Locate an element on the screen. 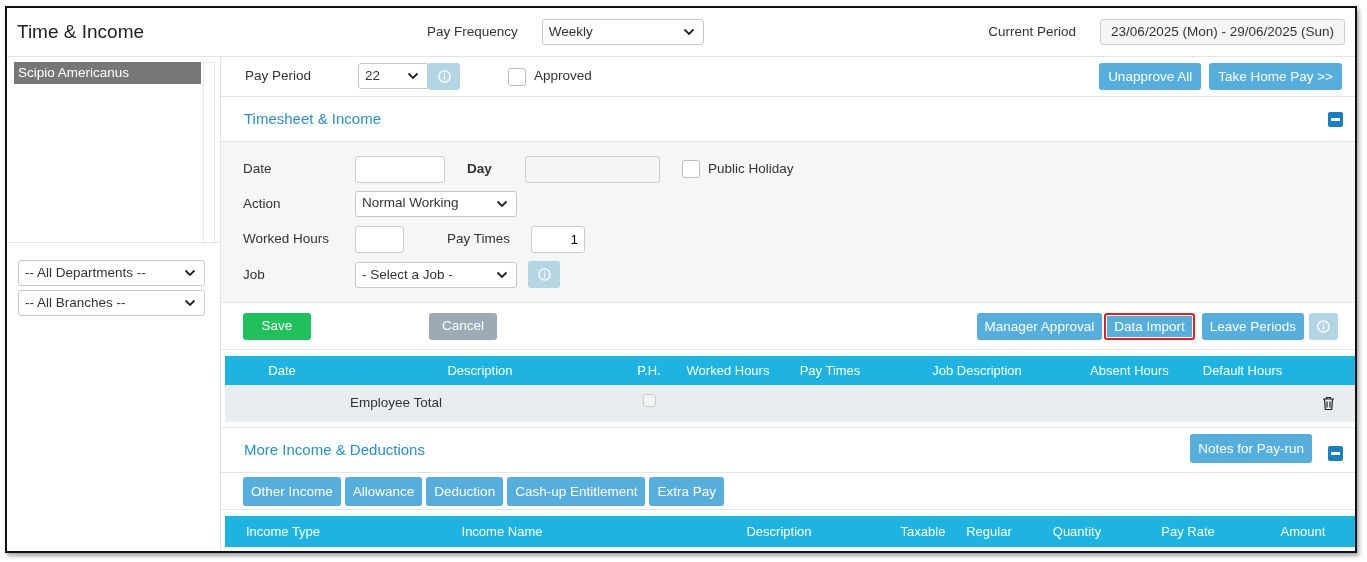  tab-button: Deduction is located at coordinates (465, 491).